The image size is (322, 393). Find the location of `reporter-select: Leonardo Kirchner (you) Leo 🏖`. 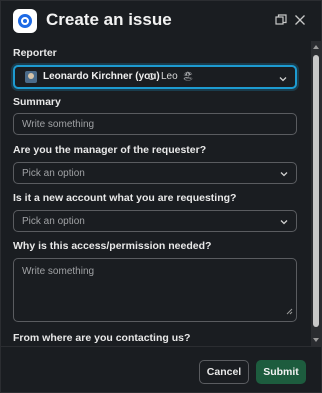

reporter-select: Leonardo Kirchner (you) Leo 🏖 is located at coordinates (155, 77).